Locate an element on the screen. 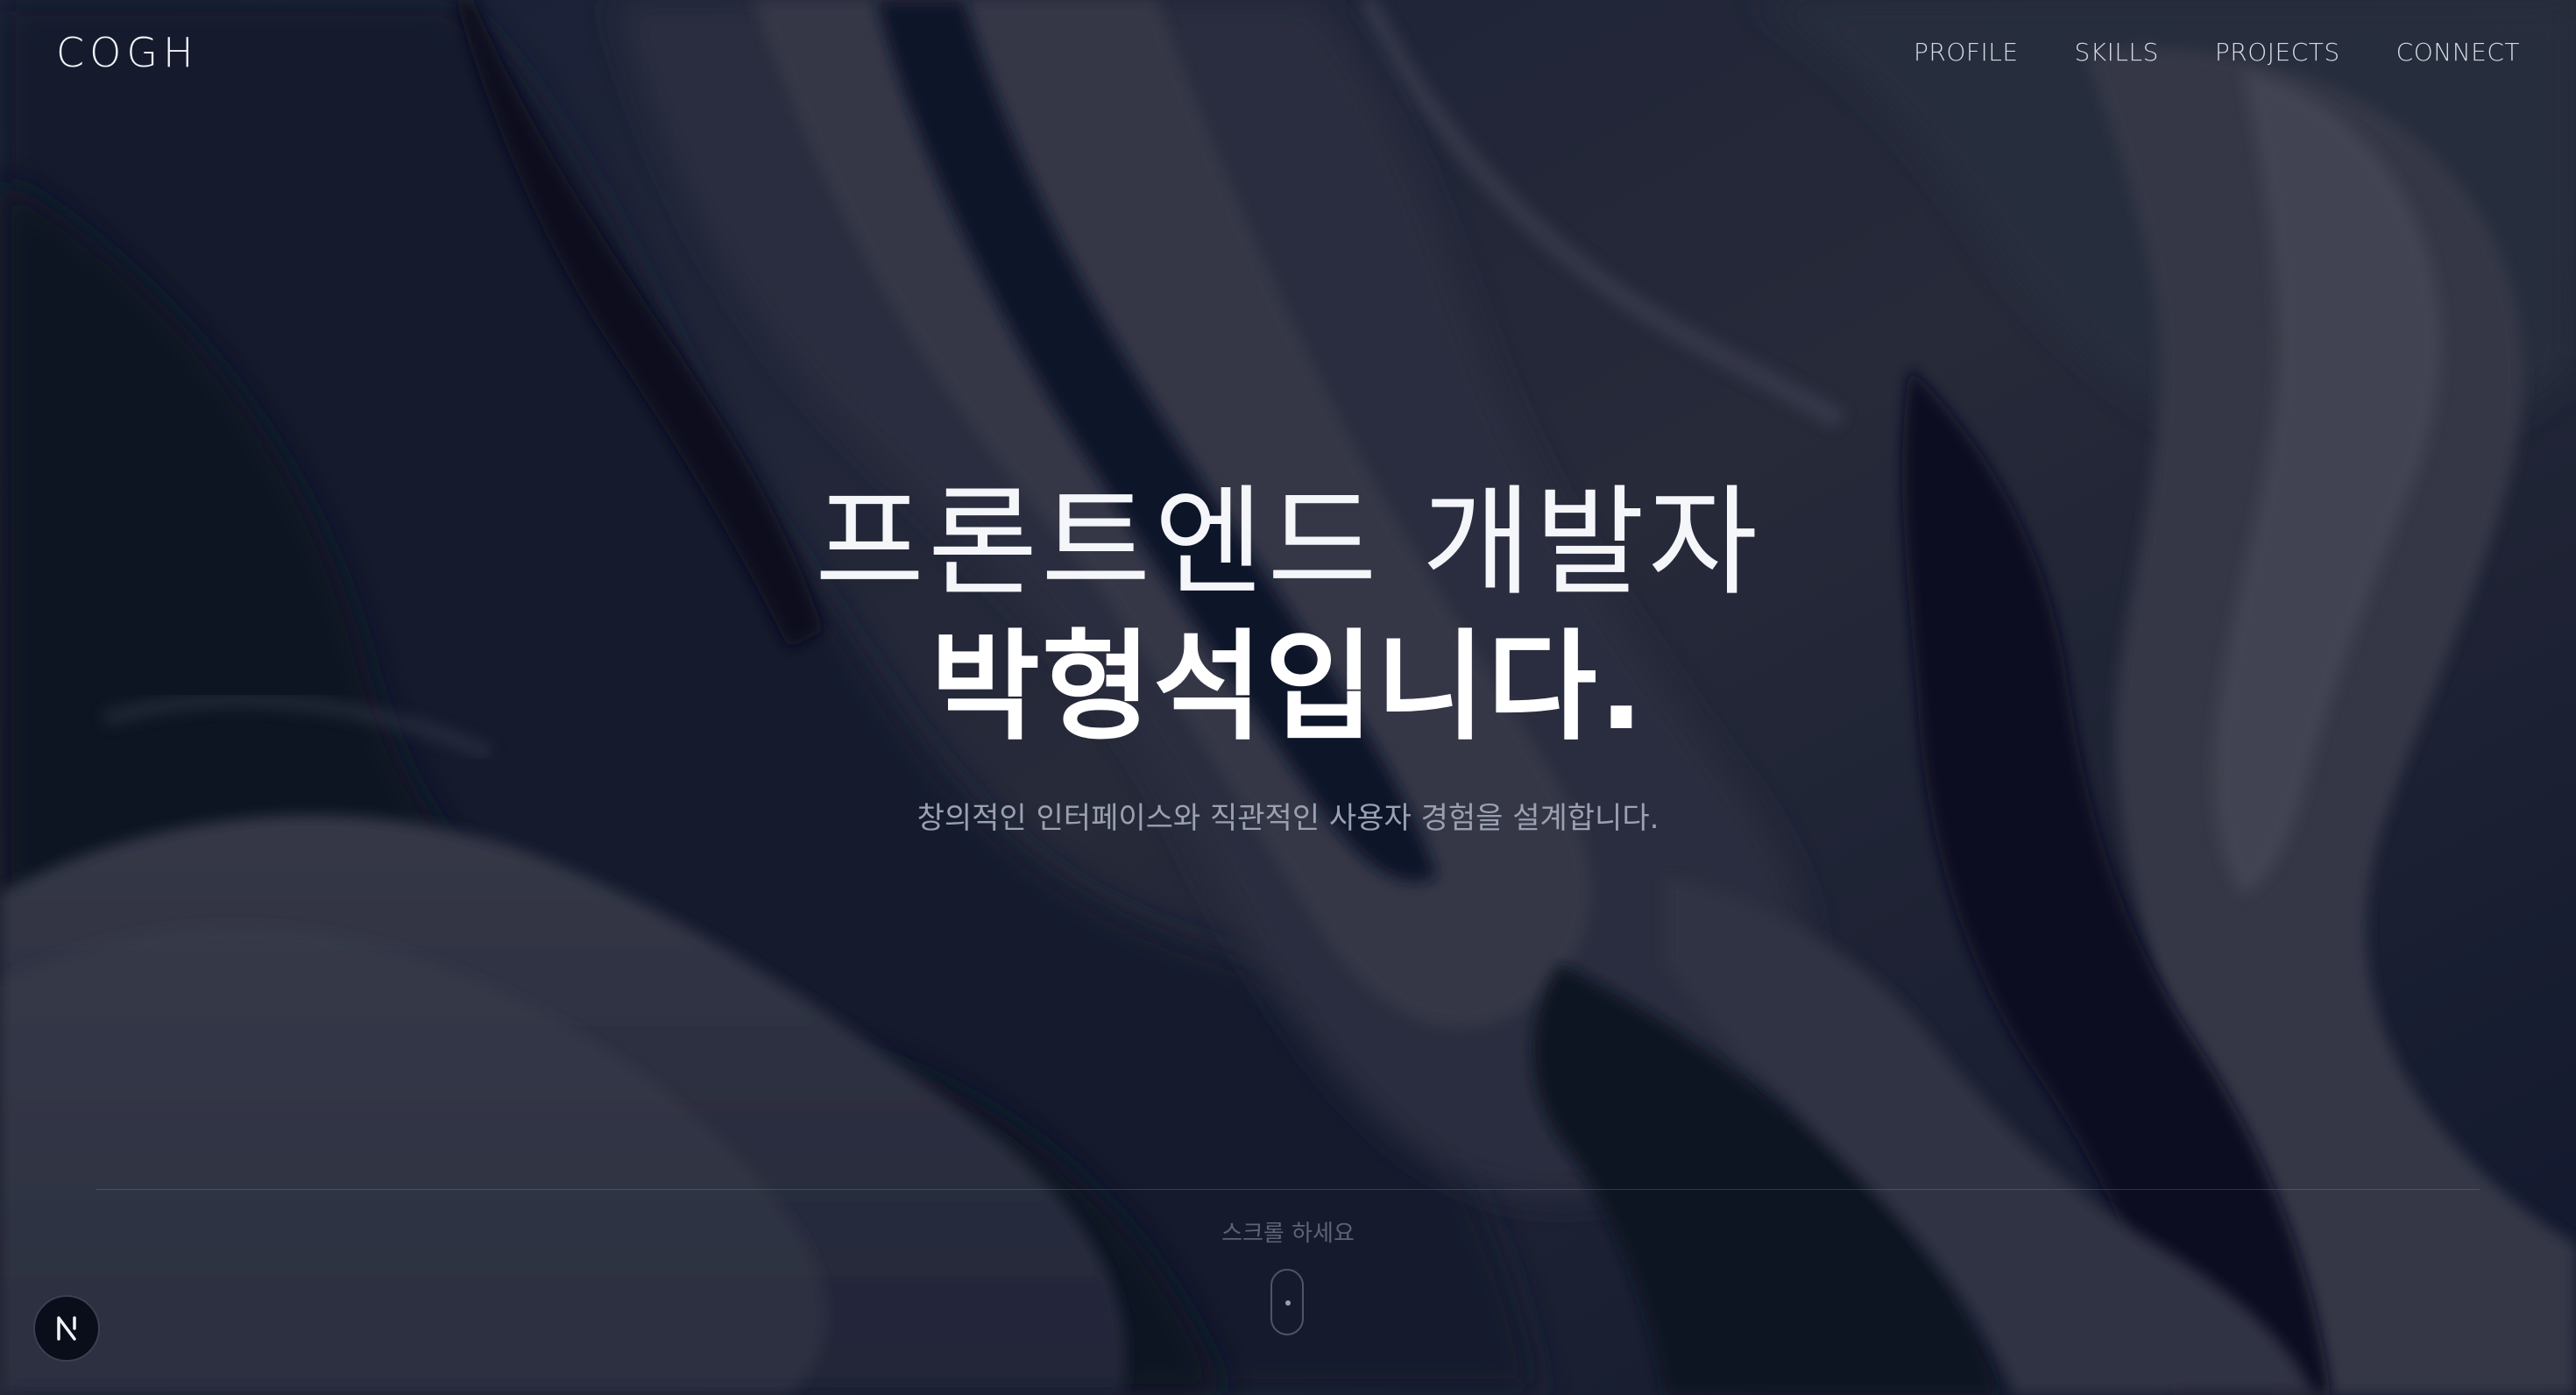  nav-link-projects: PROJECTS is located at coordinates (2277, 52).